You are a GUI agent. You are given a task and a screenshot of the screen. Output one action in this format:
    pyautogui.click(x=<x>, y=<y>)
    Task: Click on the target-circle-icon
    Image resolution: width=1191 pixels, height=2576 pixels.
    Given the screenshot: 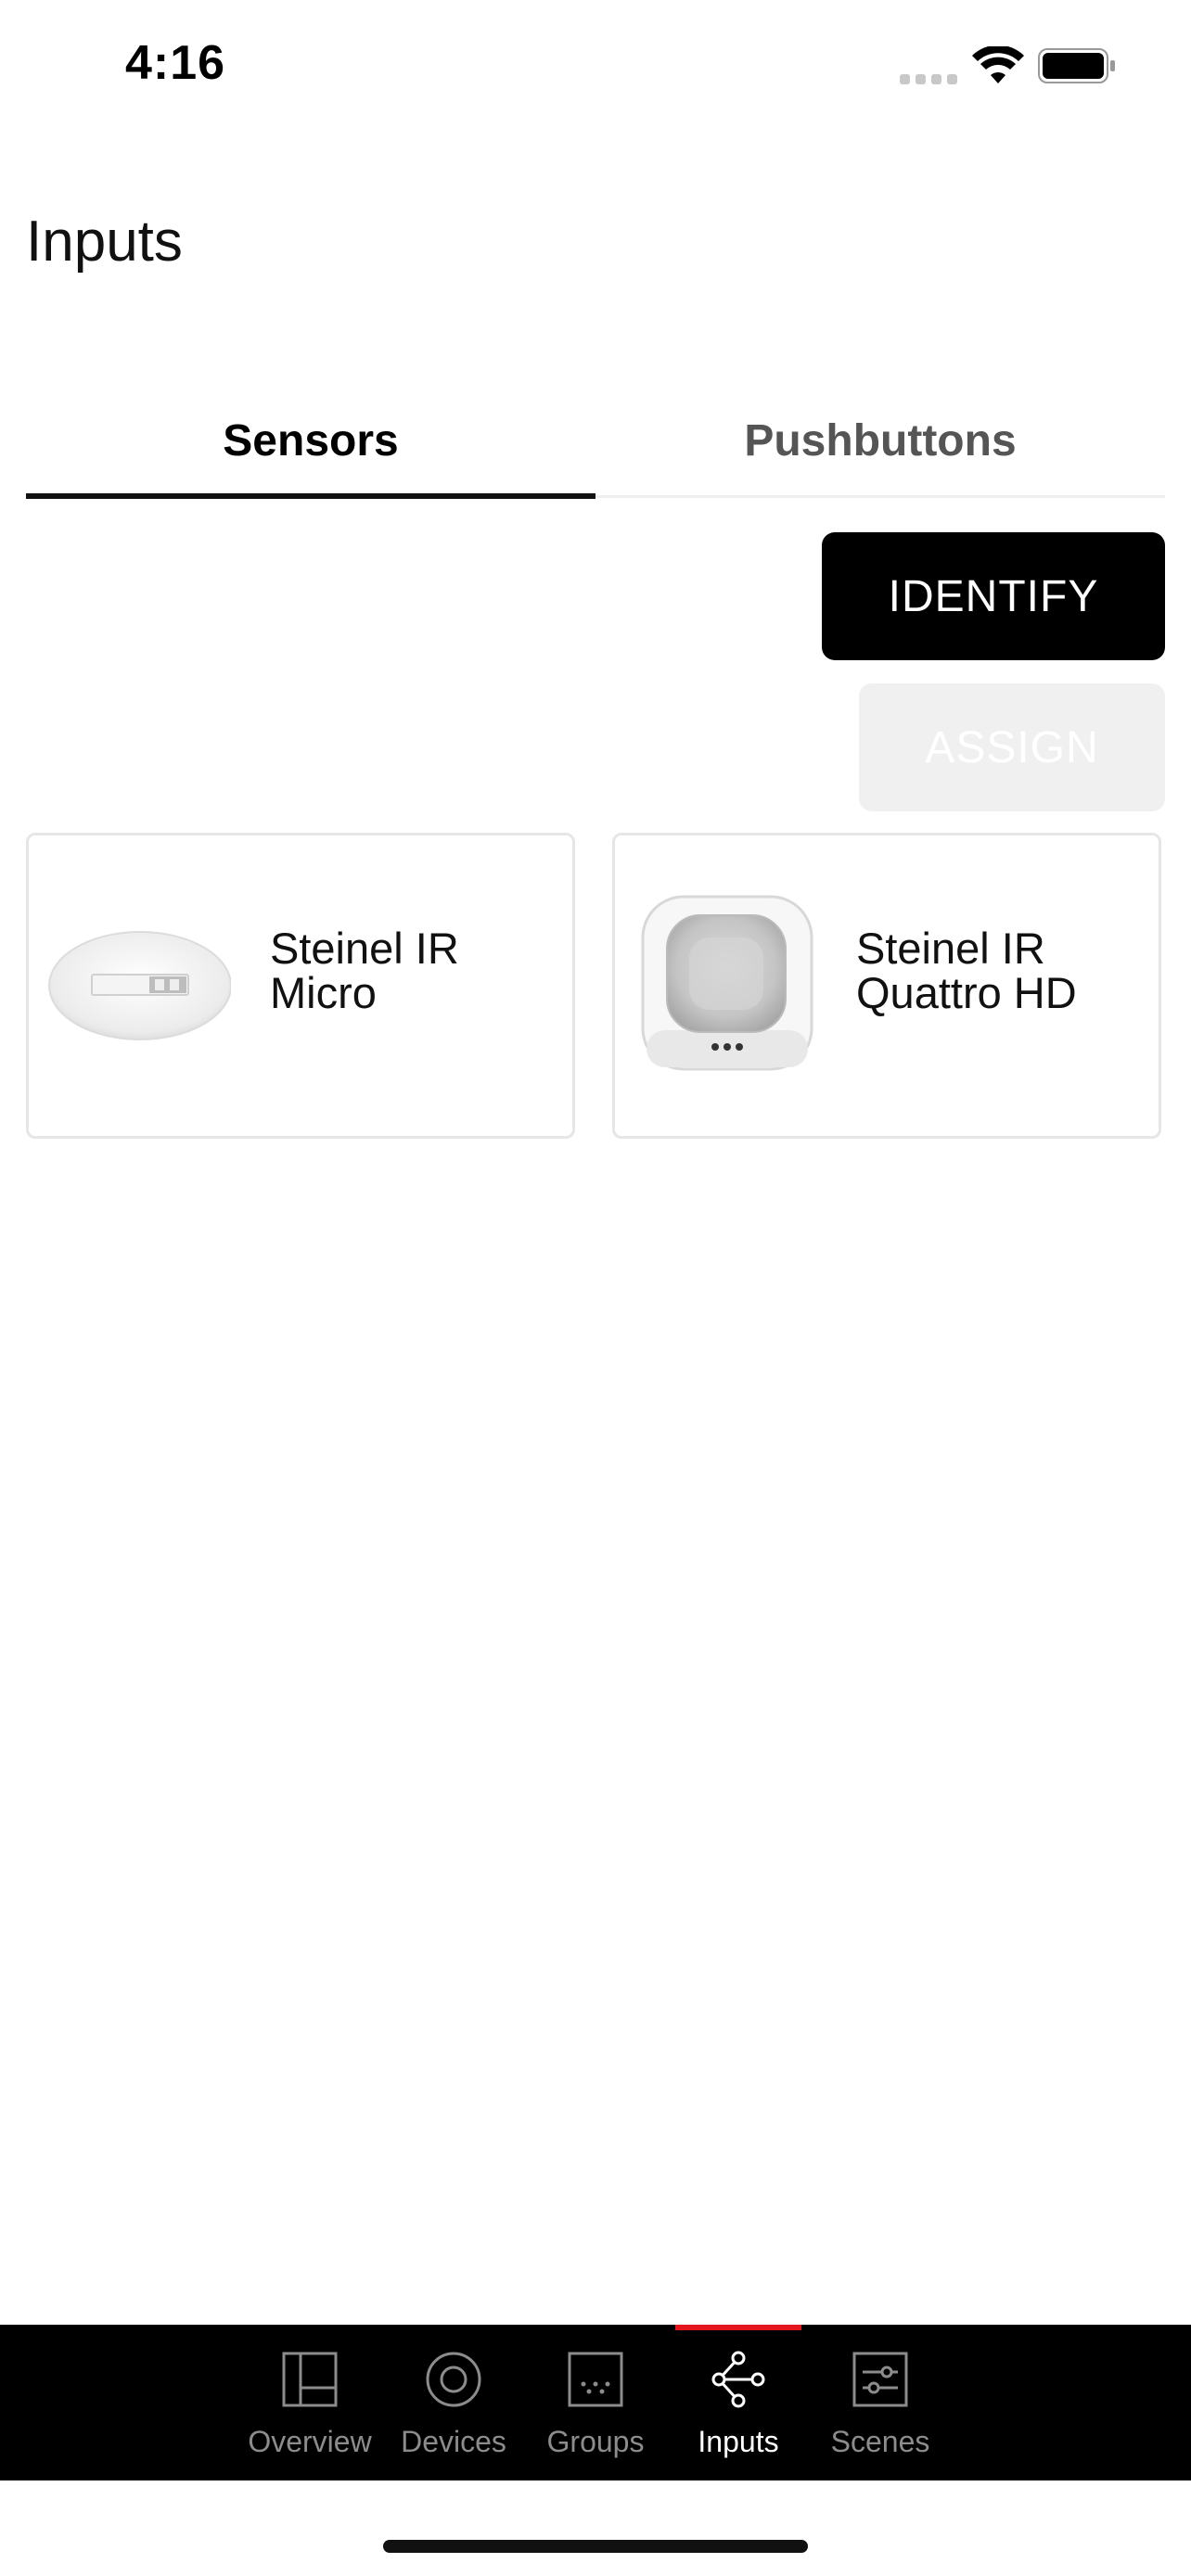 What is the action you would take?
    pyautogui.click(x=453, y=2379)
    